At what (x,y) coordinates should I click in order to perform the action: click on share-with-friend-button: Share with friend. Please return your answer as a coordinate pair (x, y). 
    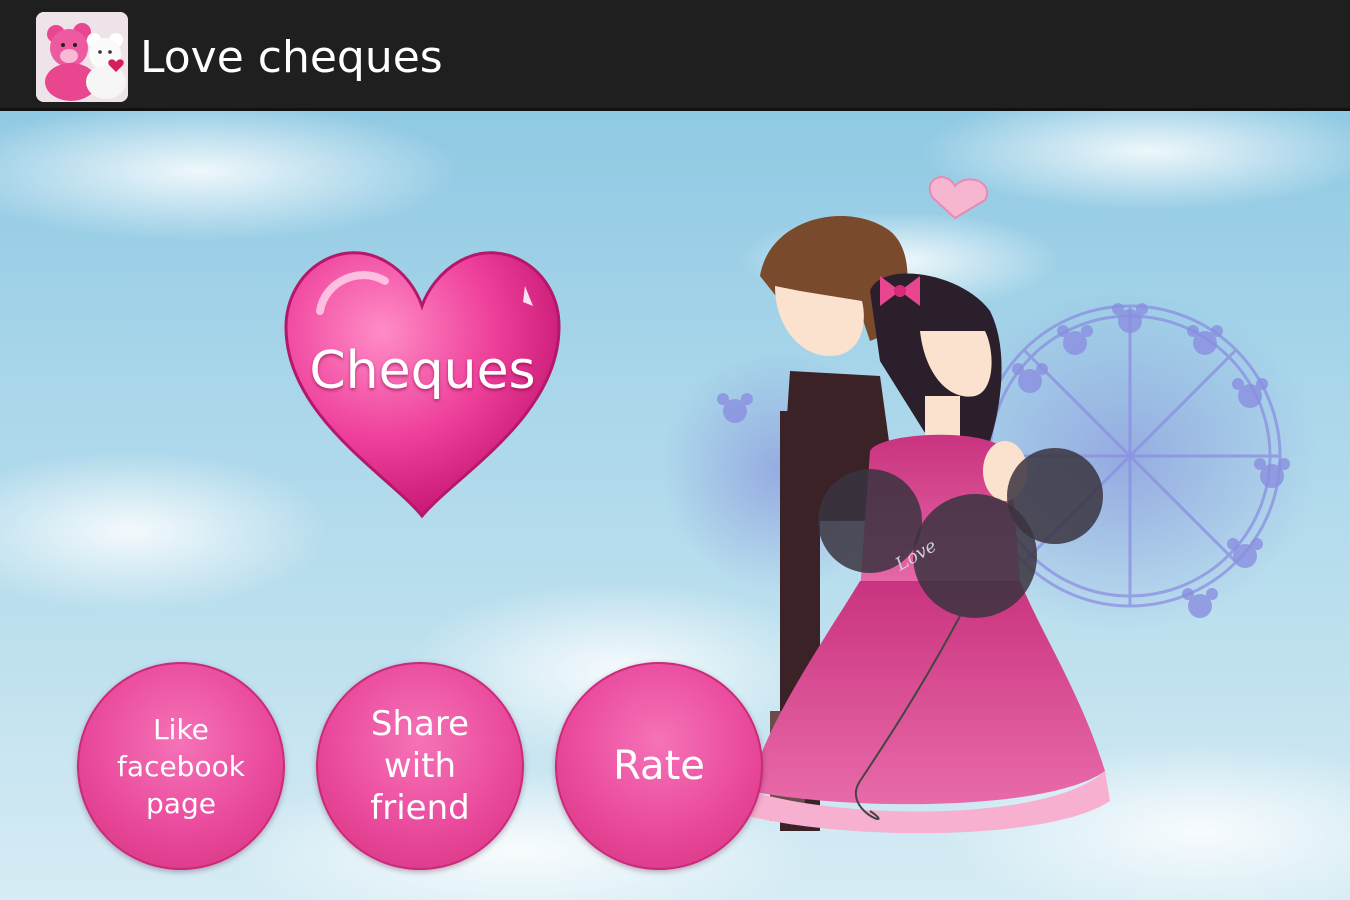
    Looking at the image, I should click on (420, 766).